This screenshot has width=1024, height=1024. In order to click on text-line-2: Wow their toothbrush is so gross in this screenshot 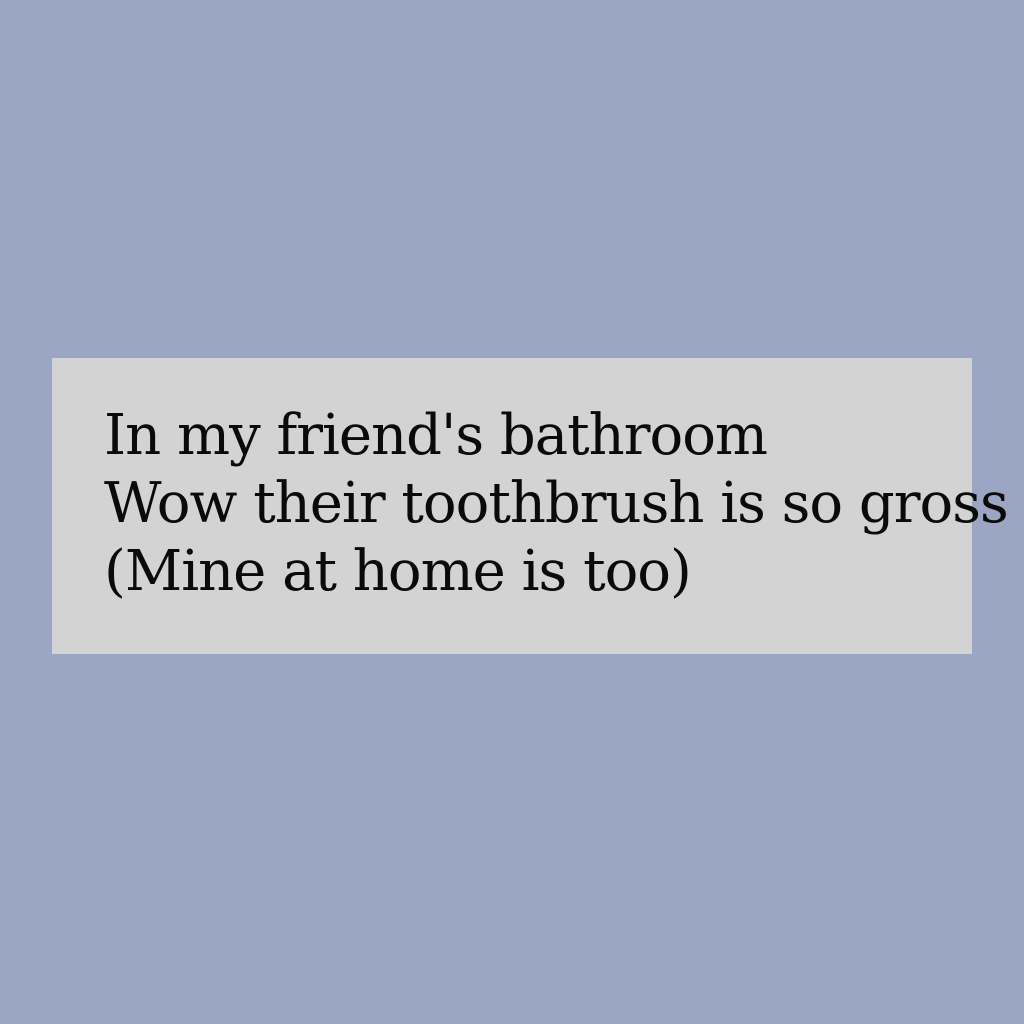, I will do `click(556, 503)`.